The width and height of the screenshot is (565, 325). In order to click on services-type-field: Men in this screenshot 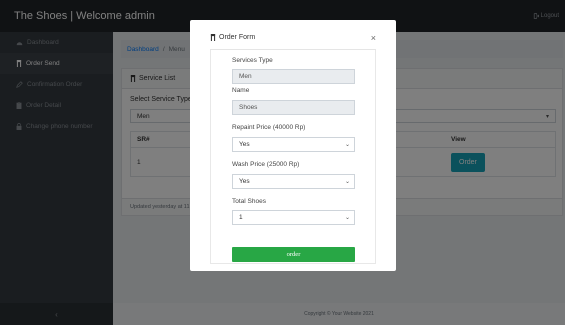, I will do `click(293, 76)`.